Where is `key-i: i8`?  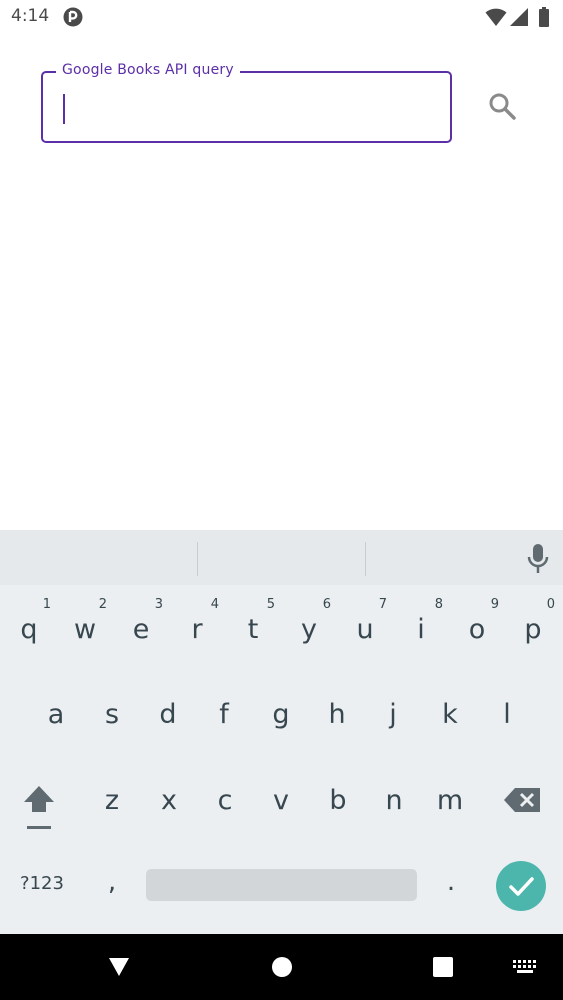 key-i: i8 is located at coordinates (421, 630).